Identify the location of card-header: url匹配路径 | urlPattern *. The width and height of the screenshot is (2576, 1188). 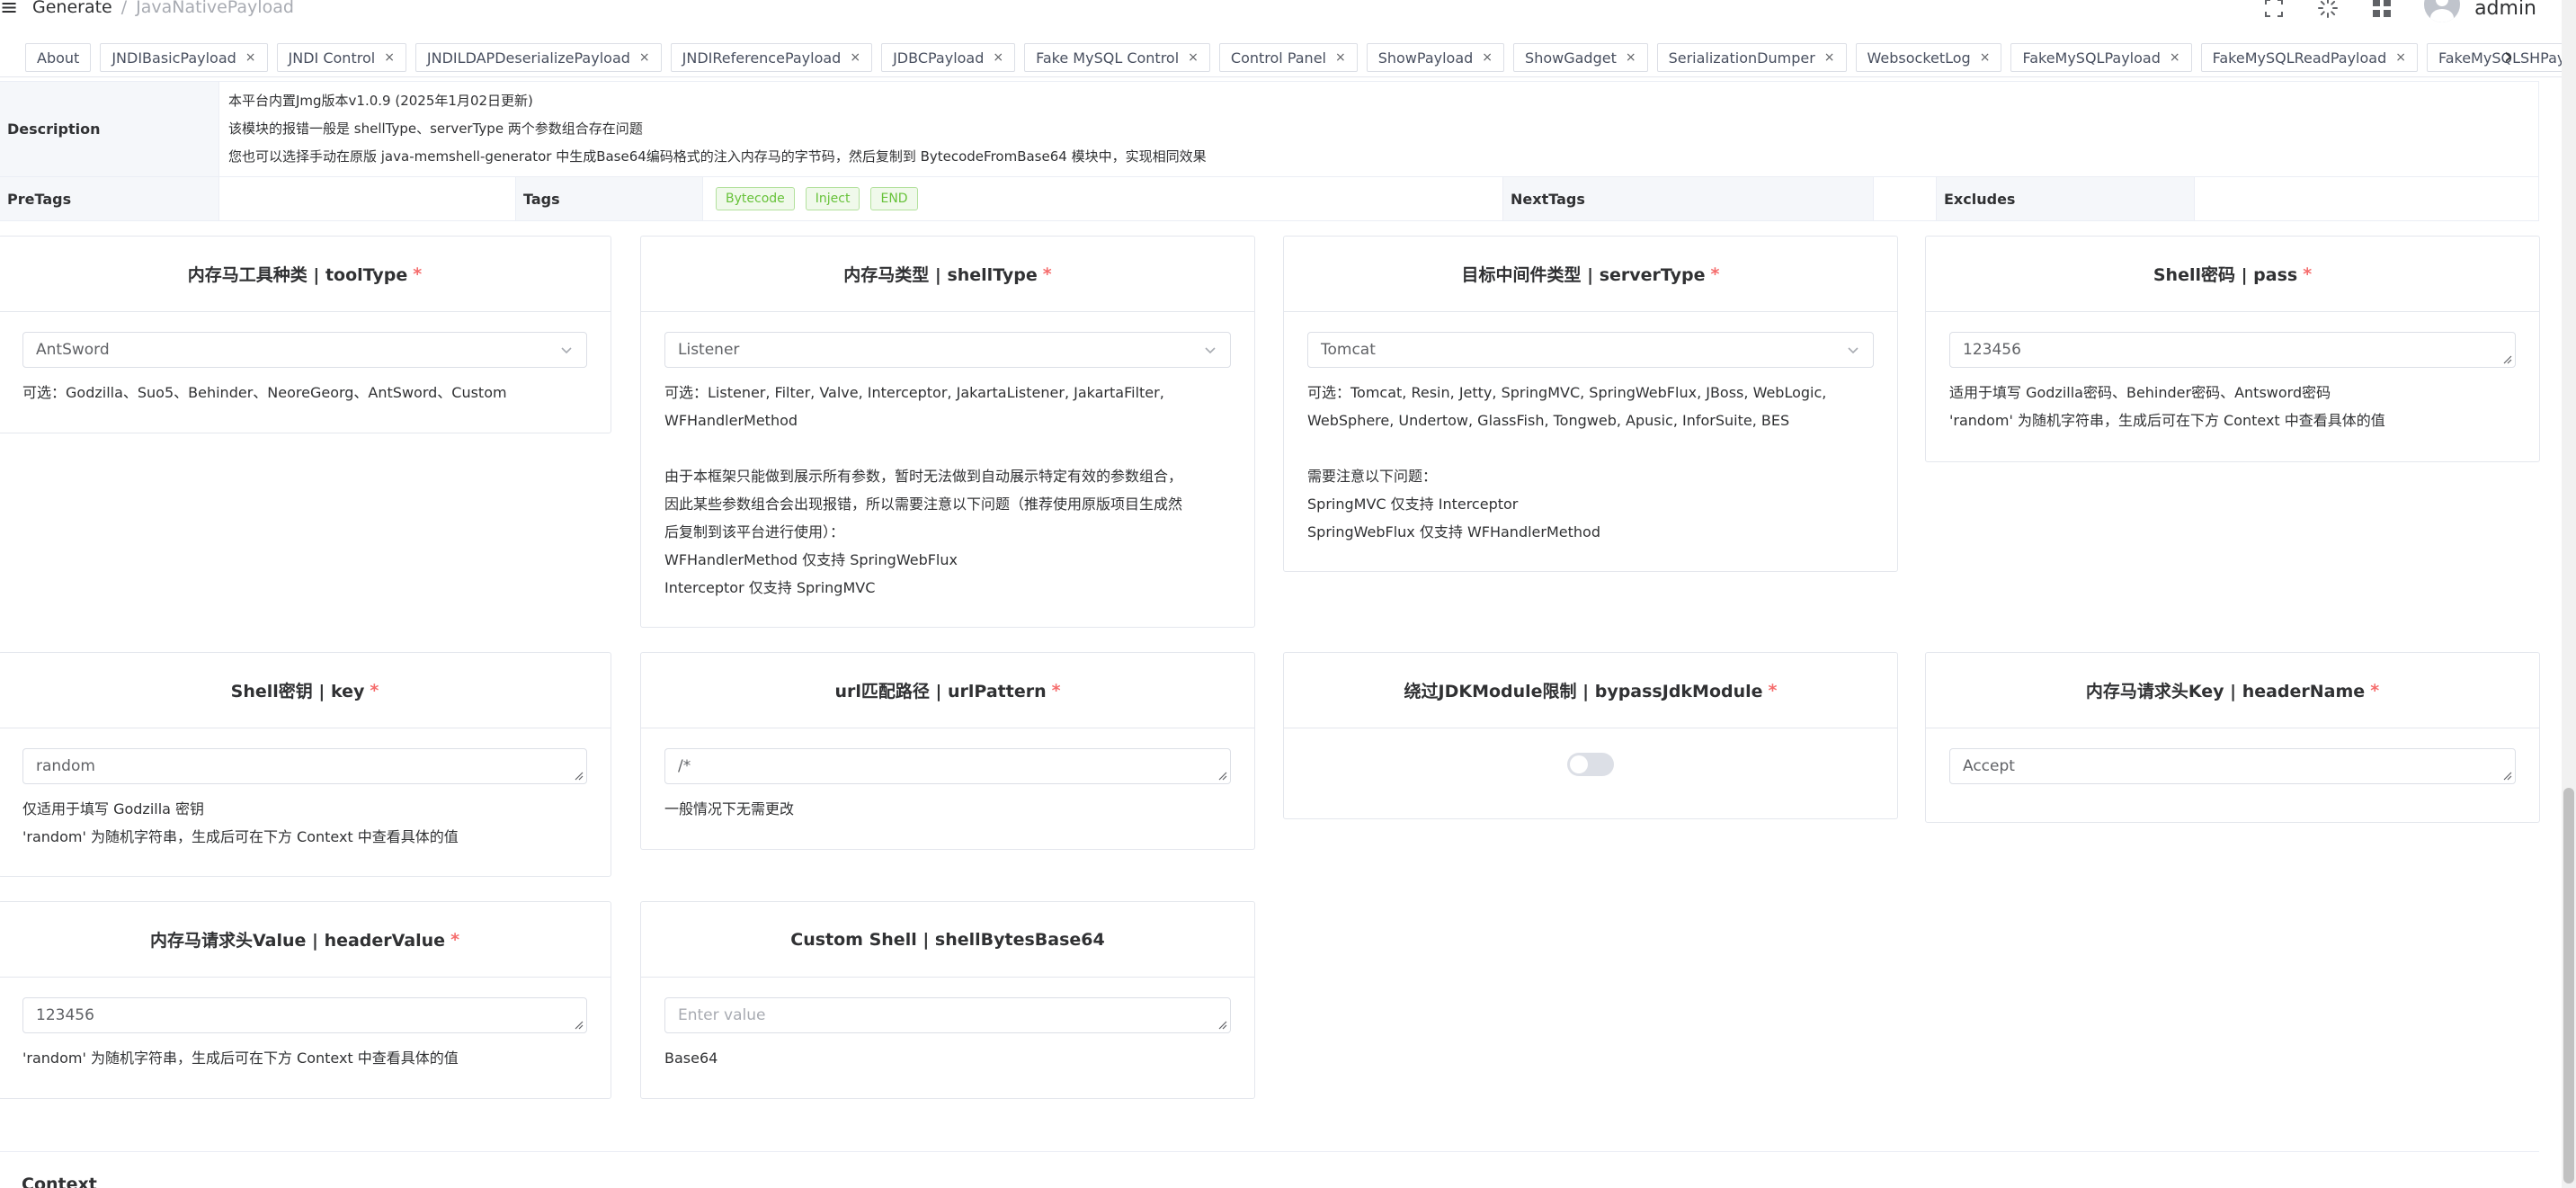
(948, 691).